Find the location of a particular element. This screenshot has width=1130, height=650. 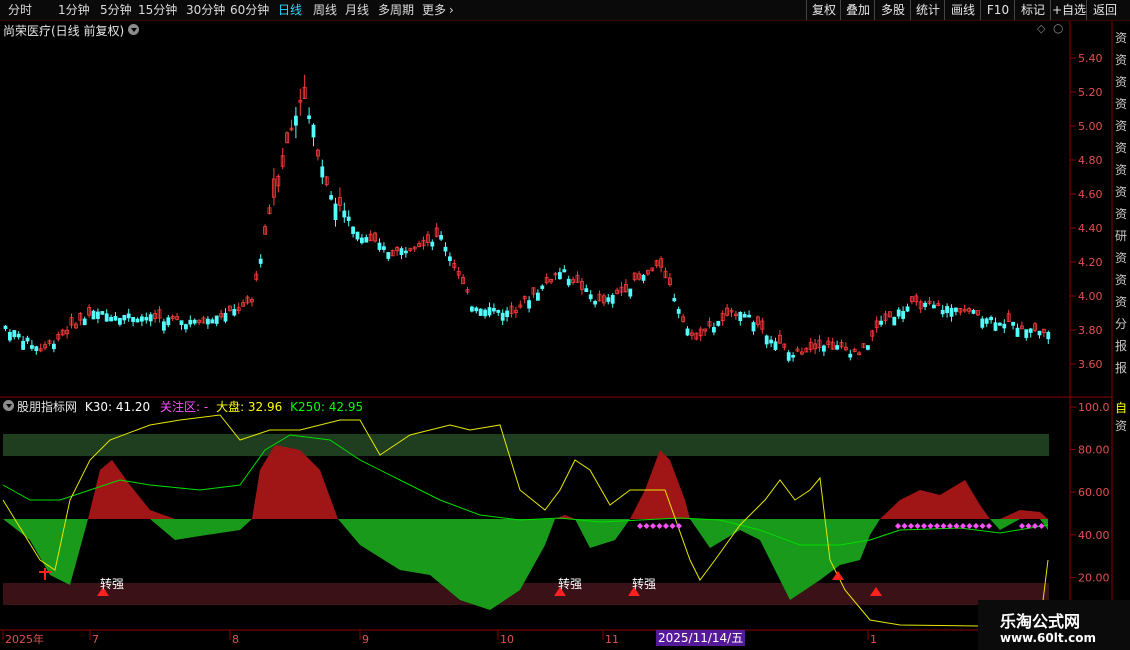

tab-period-1: 1分钟 is located at coordinates (74, 10).